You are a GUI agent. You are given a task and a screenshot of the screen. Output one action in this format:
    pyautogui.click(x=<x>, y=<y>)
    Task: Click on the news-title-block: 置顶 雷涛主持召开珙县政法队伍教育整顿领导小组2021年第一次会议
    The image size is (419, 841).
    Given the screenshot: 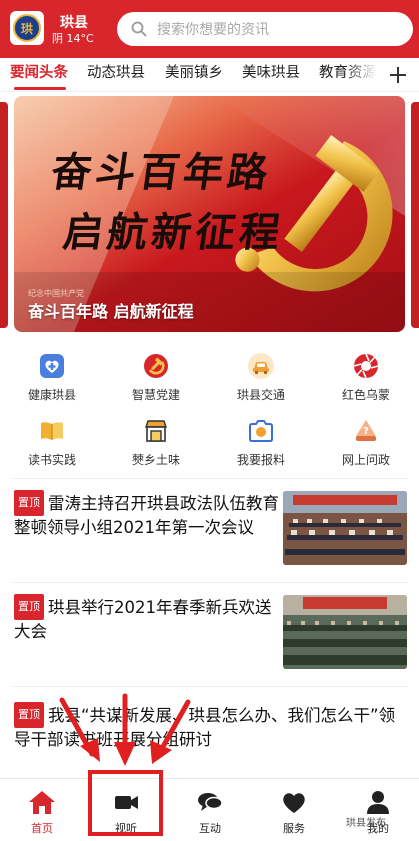 What is the action you would take?
    pyautogui.click(x=146, y=515)
    